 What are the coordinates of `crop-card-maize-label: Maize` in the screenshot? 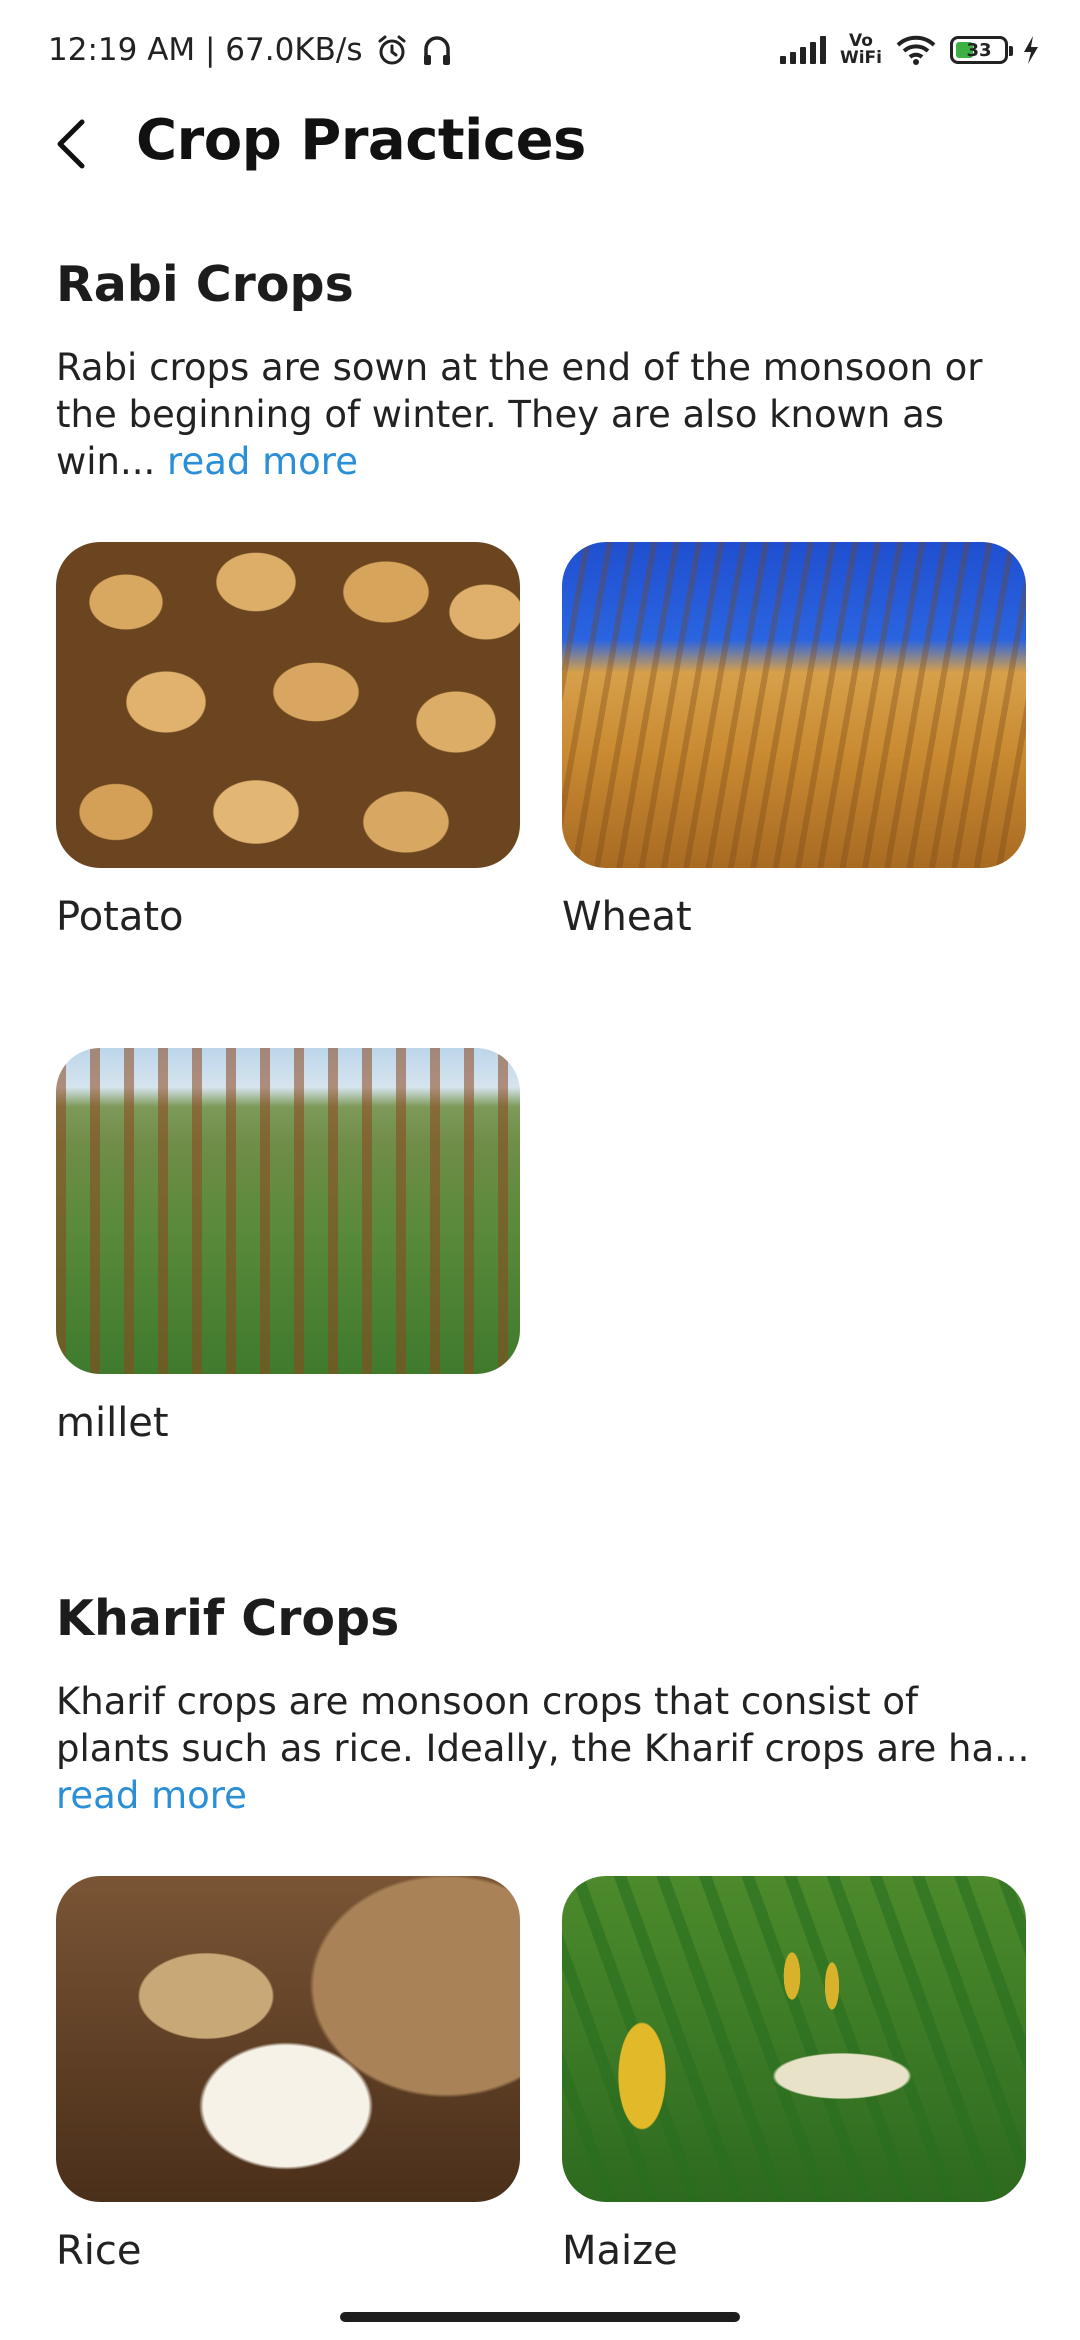 It's located at (620, 2251).